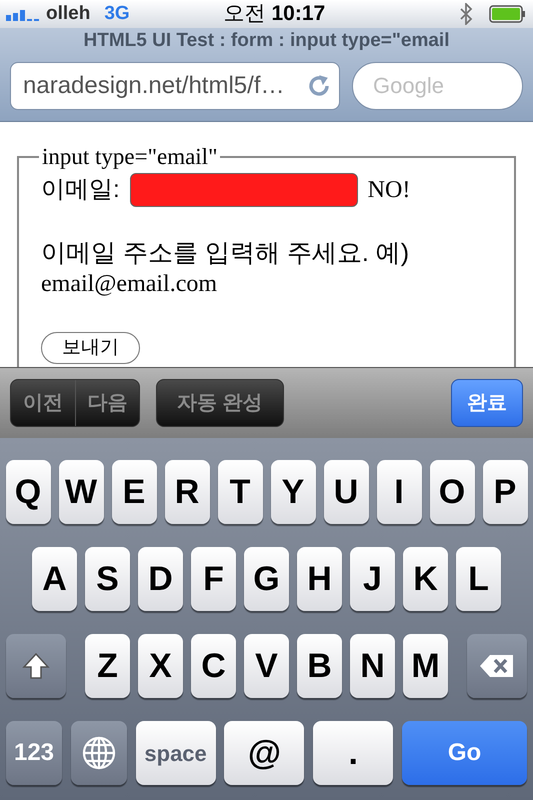 Image resolution: width=533 pixels, height=800 pixels. I want to click on backspace-icon, so click(497, 666).